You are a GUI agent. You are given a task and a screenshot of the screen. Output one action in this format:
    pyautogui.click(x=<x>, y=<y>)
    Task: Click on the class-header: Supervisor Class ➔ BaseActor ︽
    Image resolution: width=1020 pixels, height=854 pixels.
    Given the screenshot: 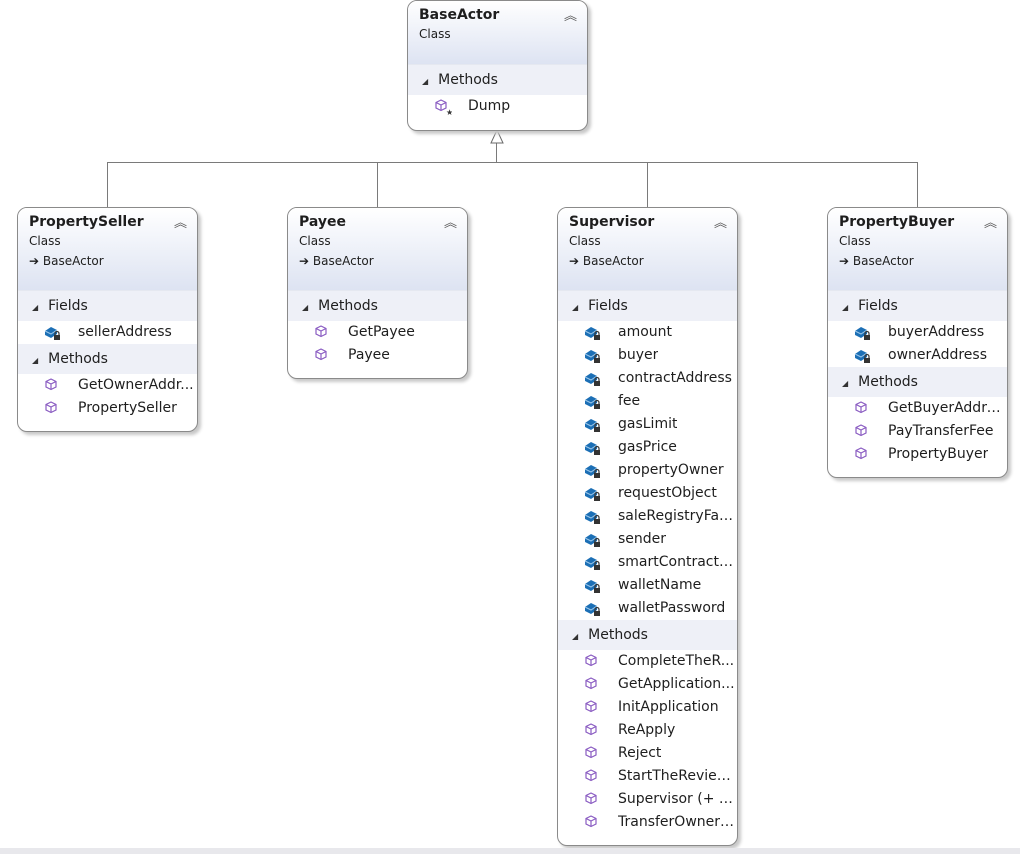 What is the action you would take?
    pyautogui.click(x=647, y=249)
    